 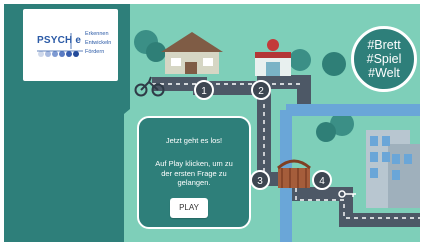 I want to click on title-line-1: #Brett, so click(x=384, y=45).